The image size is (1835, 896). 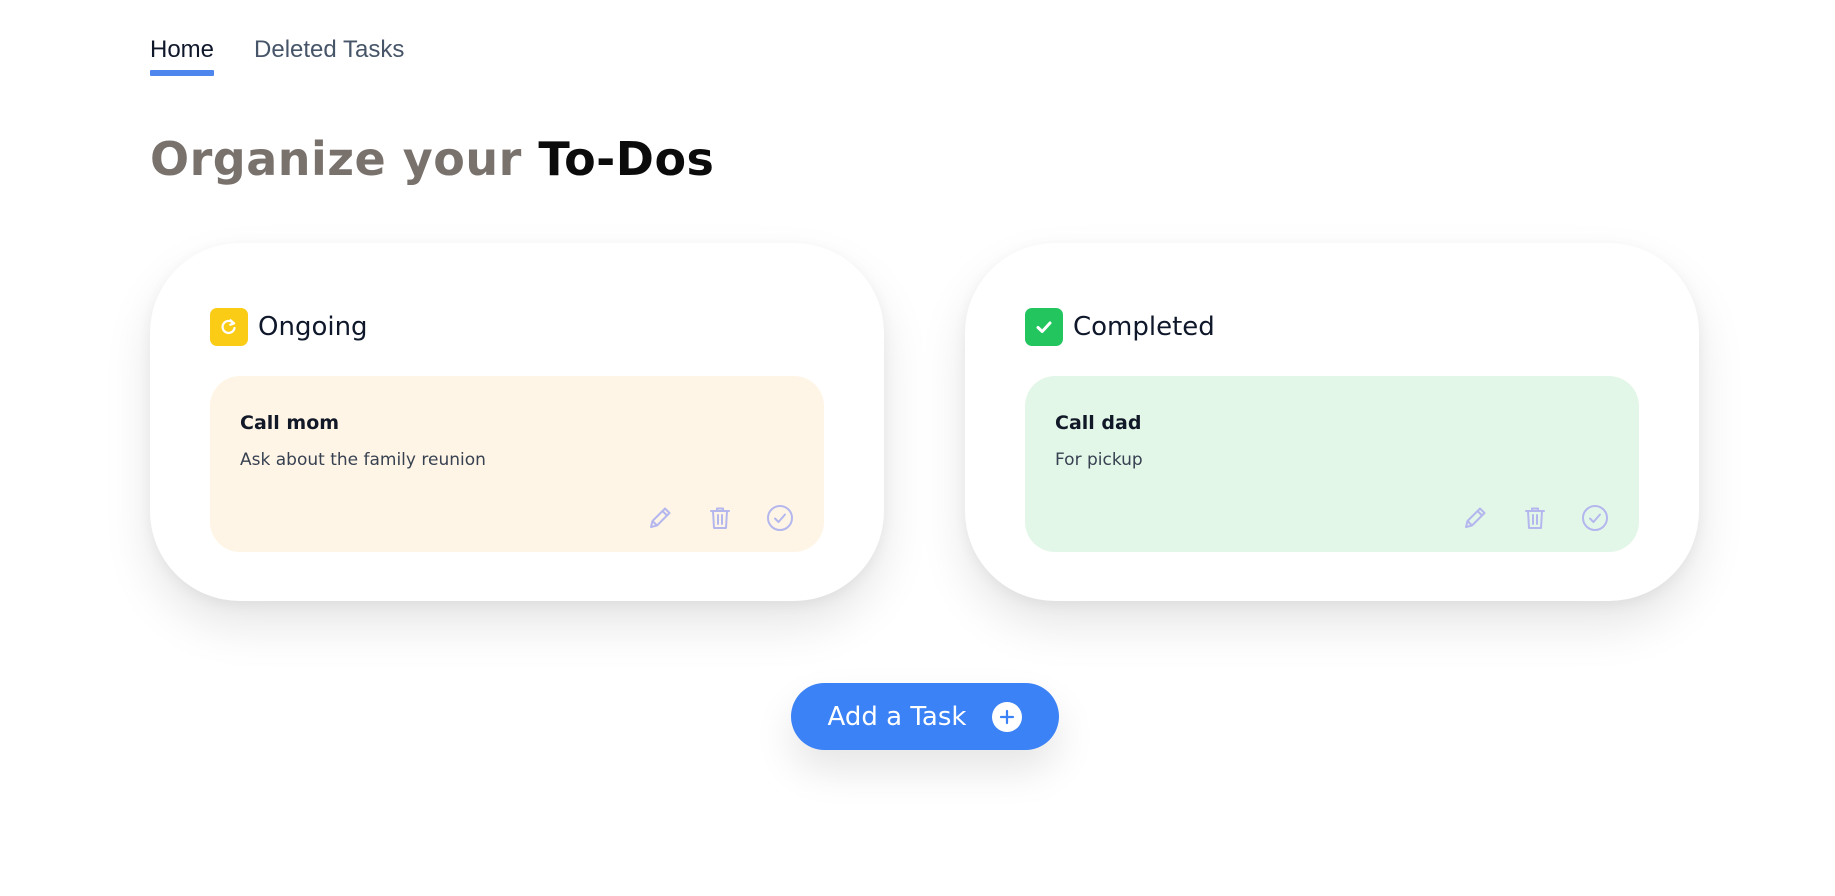 What do you see at coordinates (336, 159) in the screenshot?
I see `page-title-prefix: Organize your` at bounding box center [336, 159].